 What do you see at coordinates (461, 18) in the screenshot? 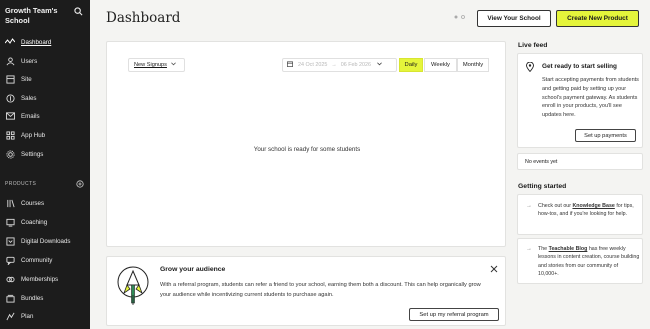
I see `notification-icon` at bounding box center [461, 18].